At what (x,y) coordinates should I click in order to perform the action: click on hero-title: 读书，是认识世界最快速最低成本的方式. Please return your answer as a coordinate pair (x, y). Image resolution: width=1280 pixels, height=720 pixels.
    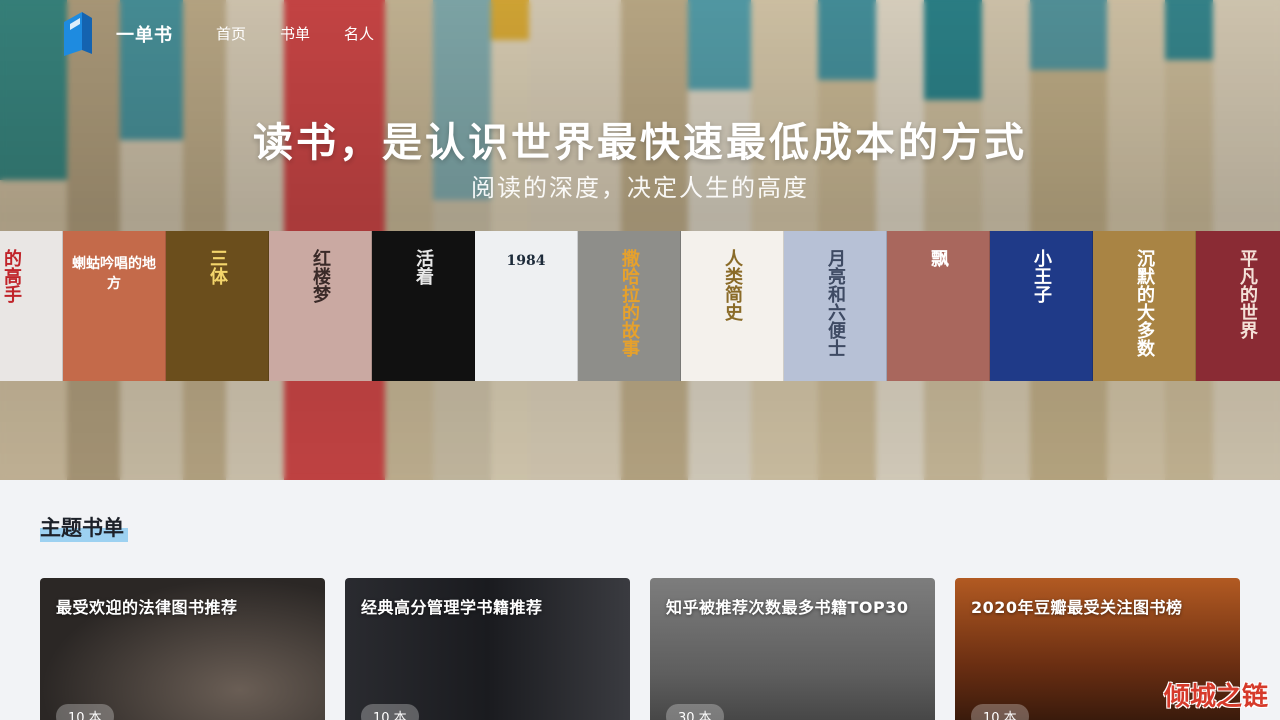
    Looking at the image, I should click on (640, 143).